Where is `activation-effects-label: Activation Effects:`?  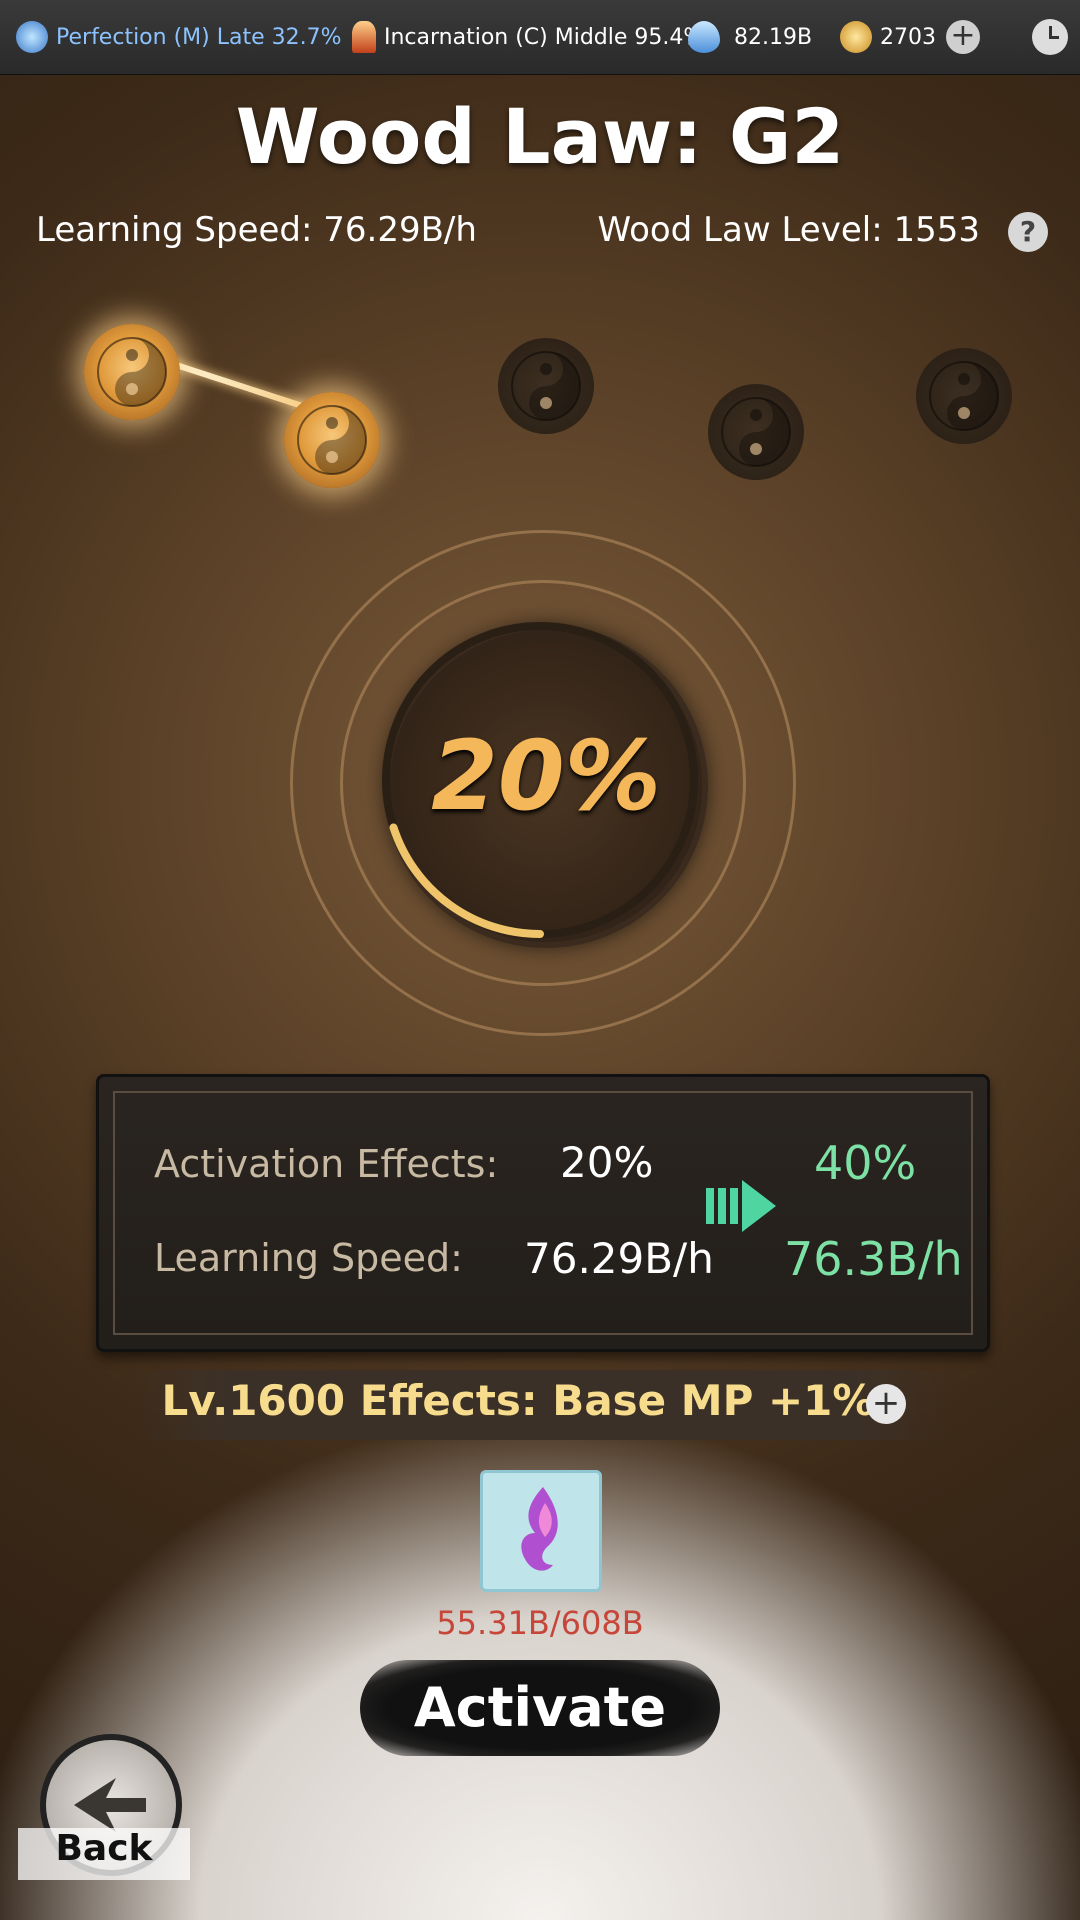
activation-effects-label: Activation Effects: is located at coordinates (326, 1164).